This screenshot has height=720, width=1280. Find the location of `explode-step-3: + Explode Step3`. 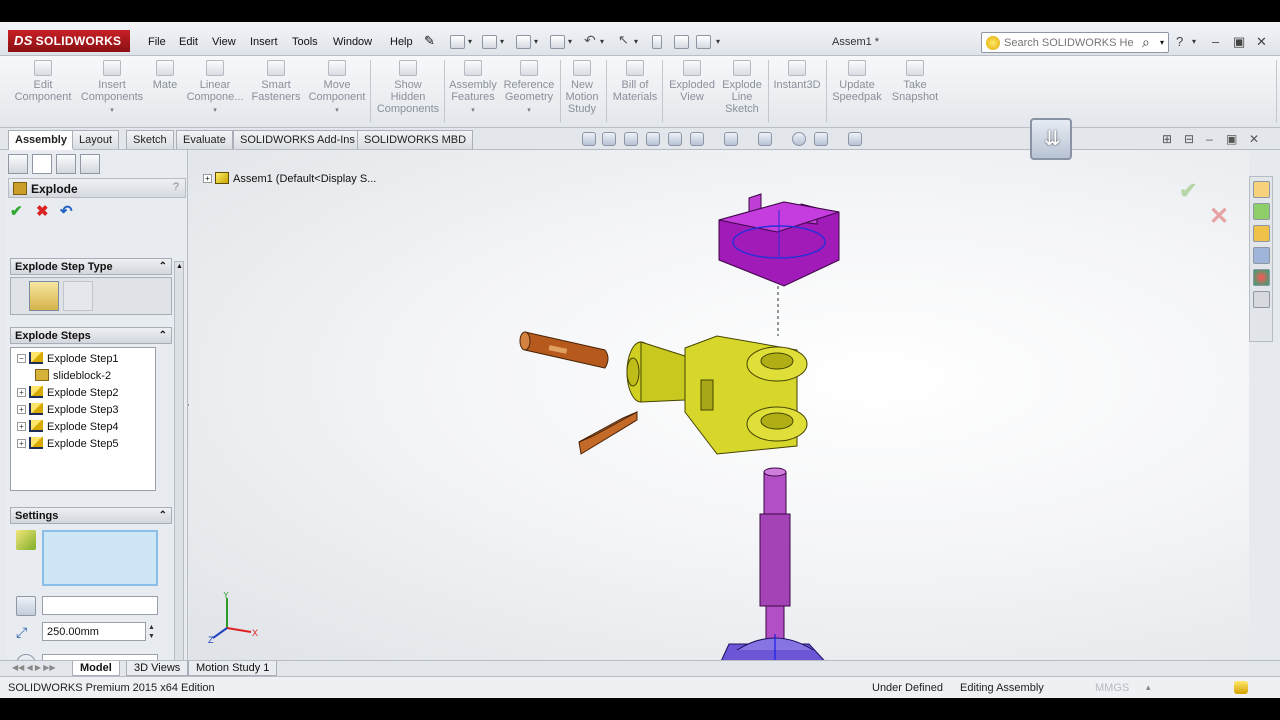

explode-step-3: + Explode Step3 is located at coordinates (68, 409).